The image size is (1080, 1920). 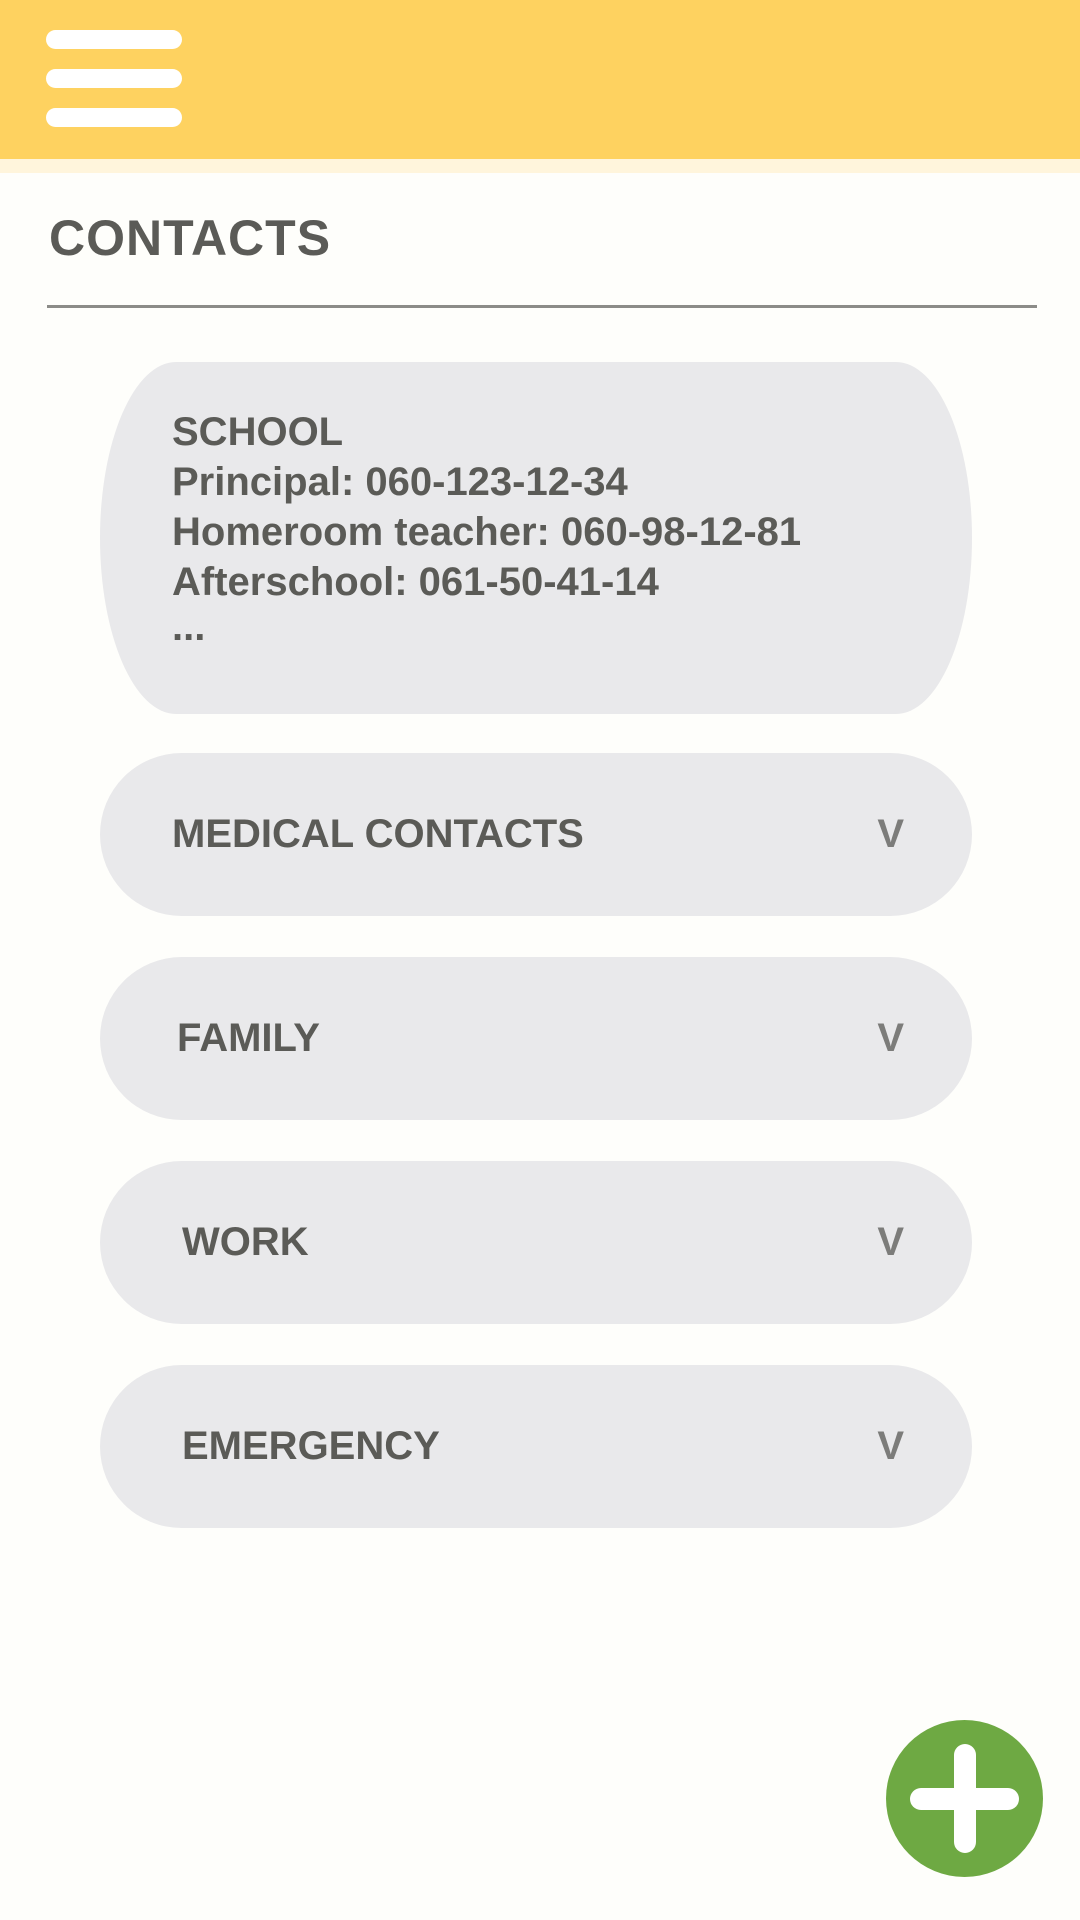 What do you see at coordinates (245, 1242) in the screenshot?
I see `category-title: WORK` at bounding box center [245, 1242].